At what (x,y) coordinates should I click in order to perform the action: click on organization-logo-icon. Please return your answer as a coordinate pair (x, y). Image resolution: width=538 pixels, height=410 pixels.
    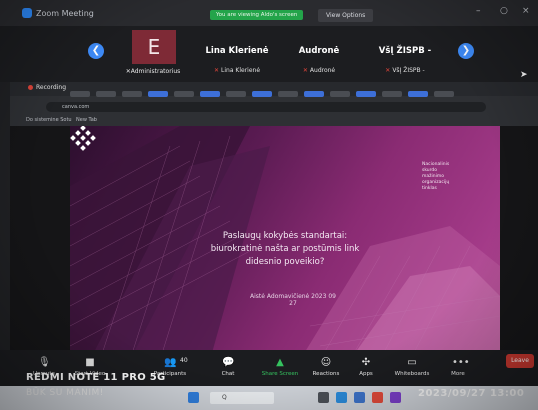
    Looking at the image, I should click on (83, 138).